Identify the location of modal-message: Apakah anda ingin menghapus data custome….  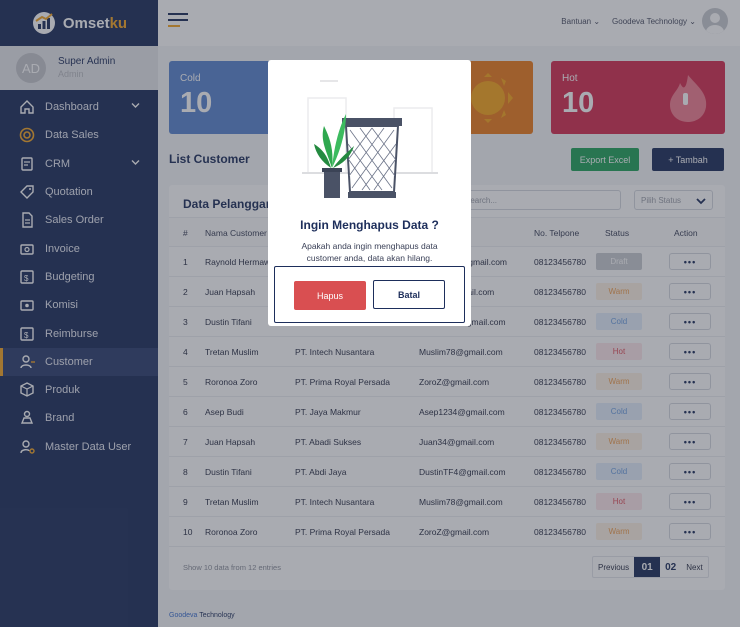
(369, 252).